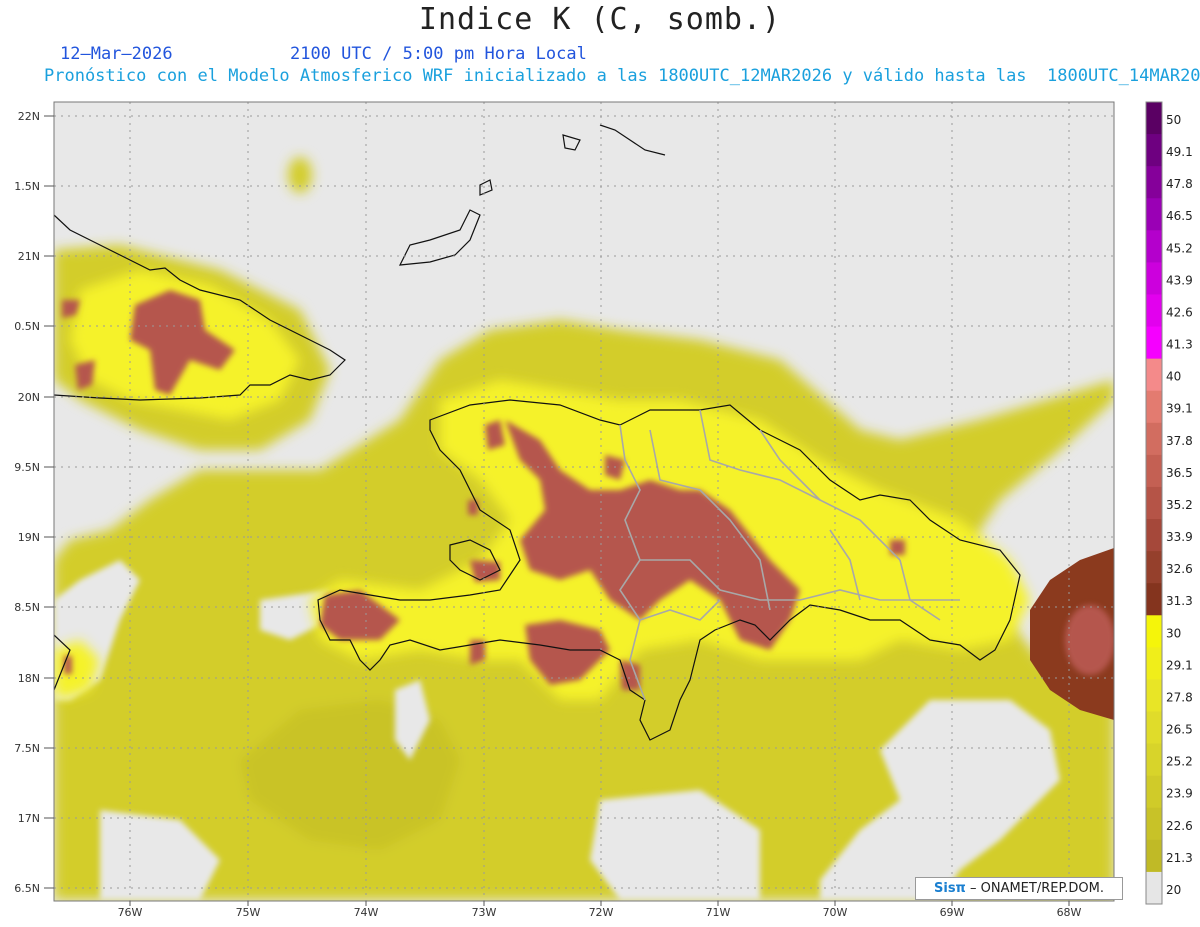 This screenshot has height=927, width=1200. What do you see at coordinates (952, 912) in the screenshot?
I see `lon-label: 69W` at bounding box center [952, 912].